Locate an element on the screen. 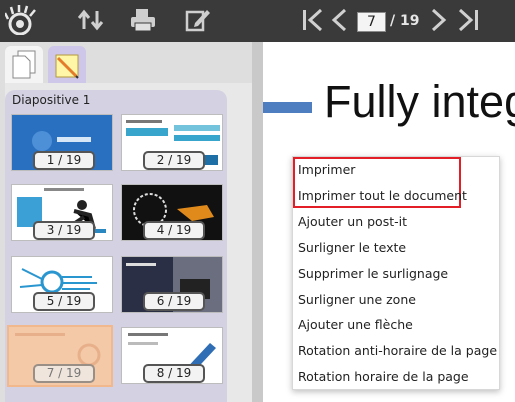 The width and height of the screenshot is (515, 402). thumbnail-label: 1 / 19 is located at coordinates (64, 160).